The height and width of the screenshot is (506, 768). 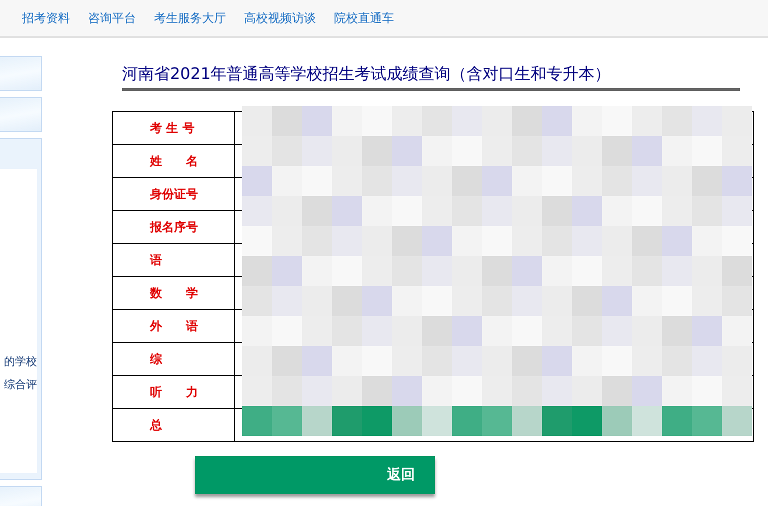 I want to click on field-label: 姓 名, so click(x=174, y=161).